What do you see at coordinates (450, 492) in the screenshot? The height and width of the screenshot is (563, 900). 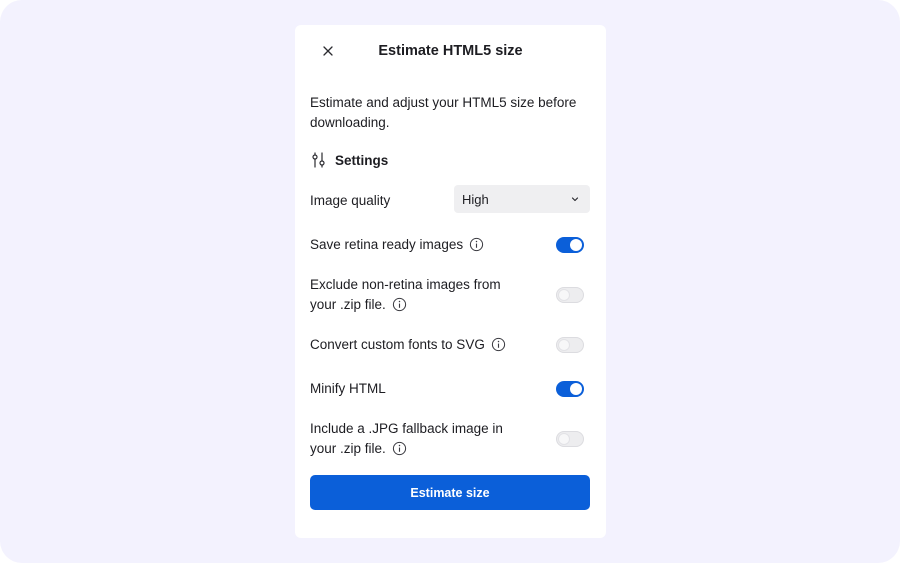 I see `estimate-size-button: Estimate size` at bounding box center [450, 492].